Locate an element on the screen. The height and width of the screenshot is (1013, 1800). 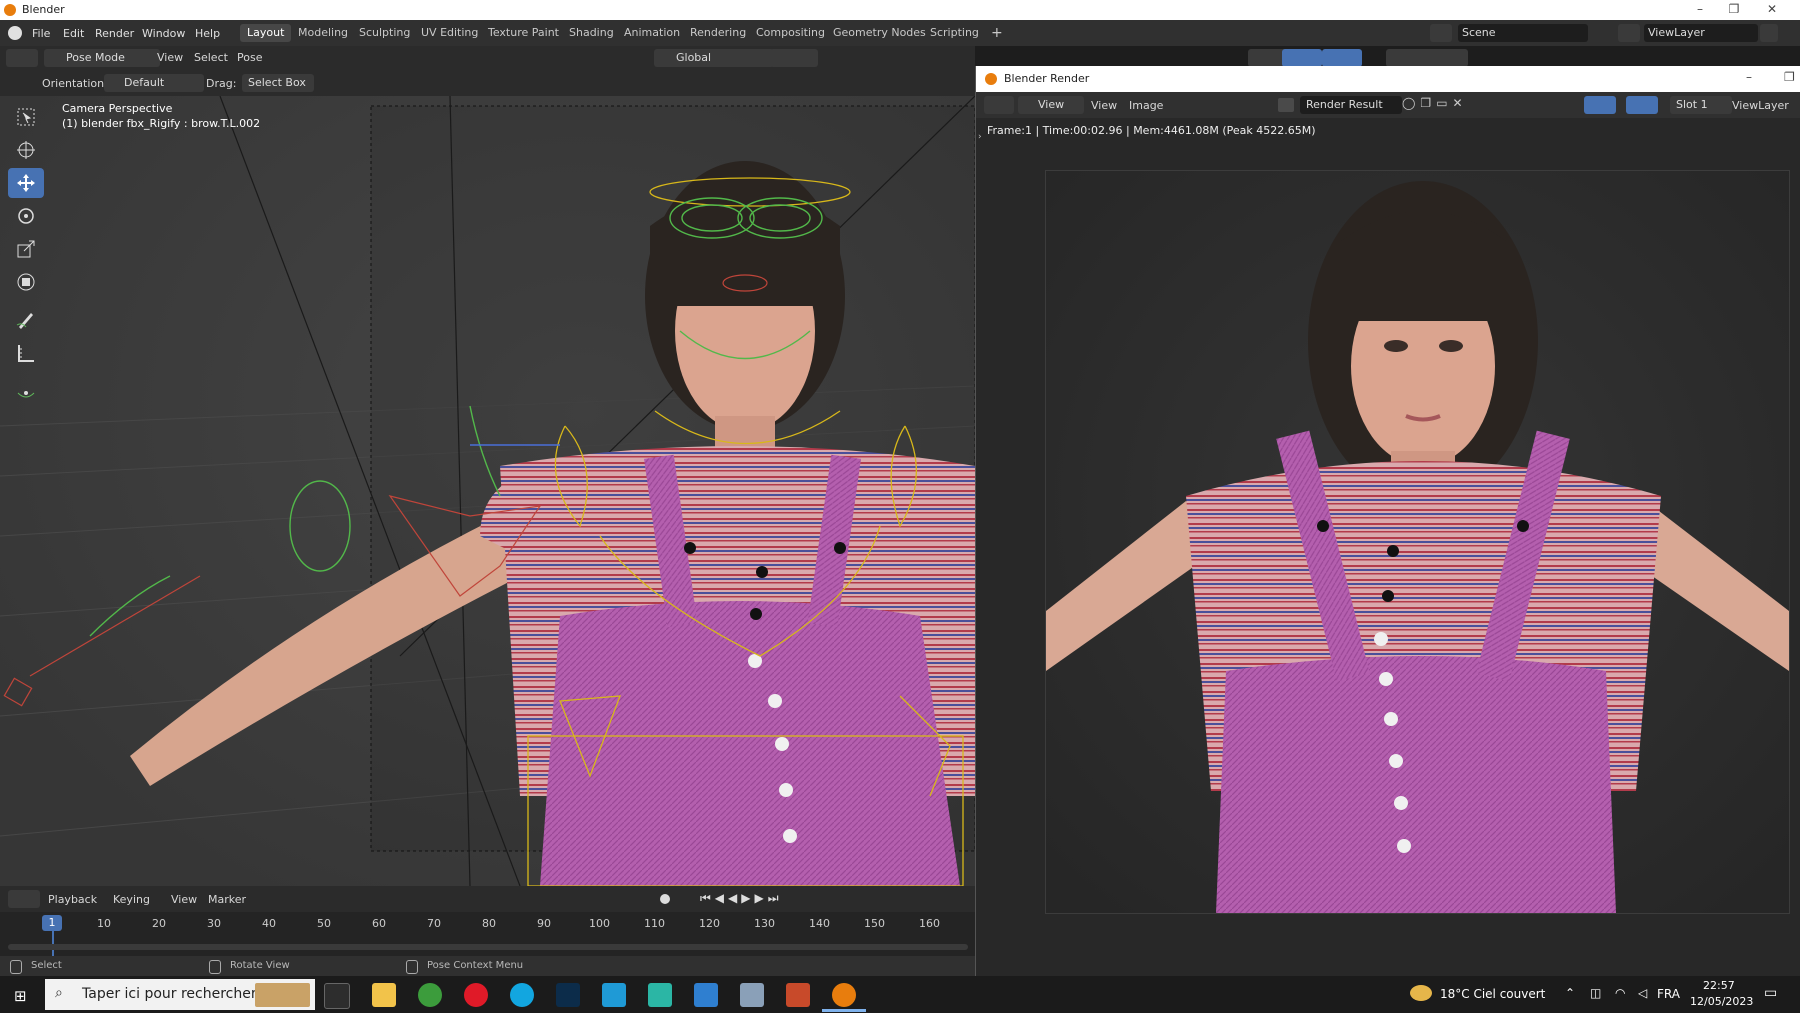
blender-logo-icon is located at coordinates (991, 79).